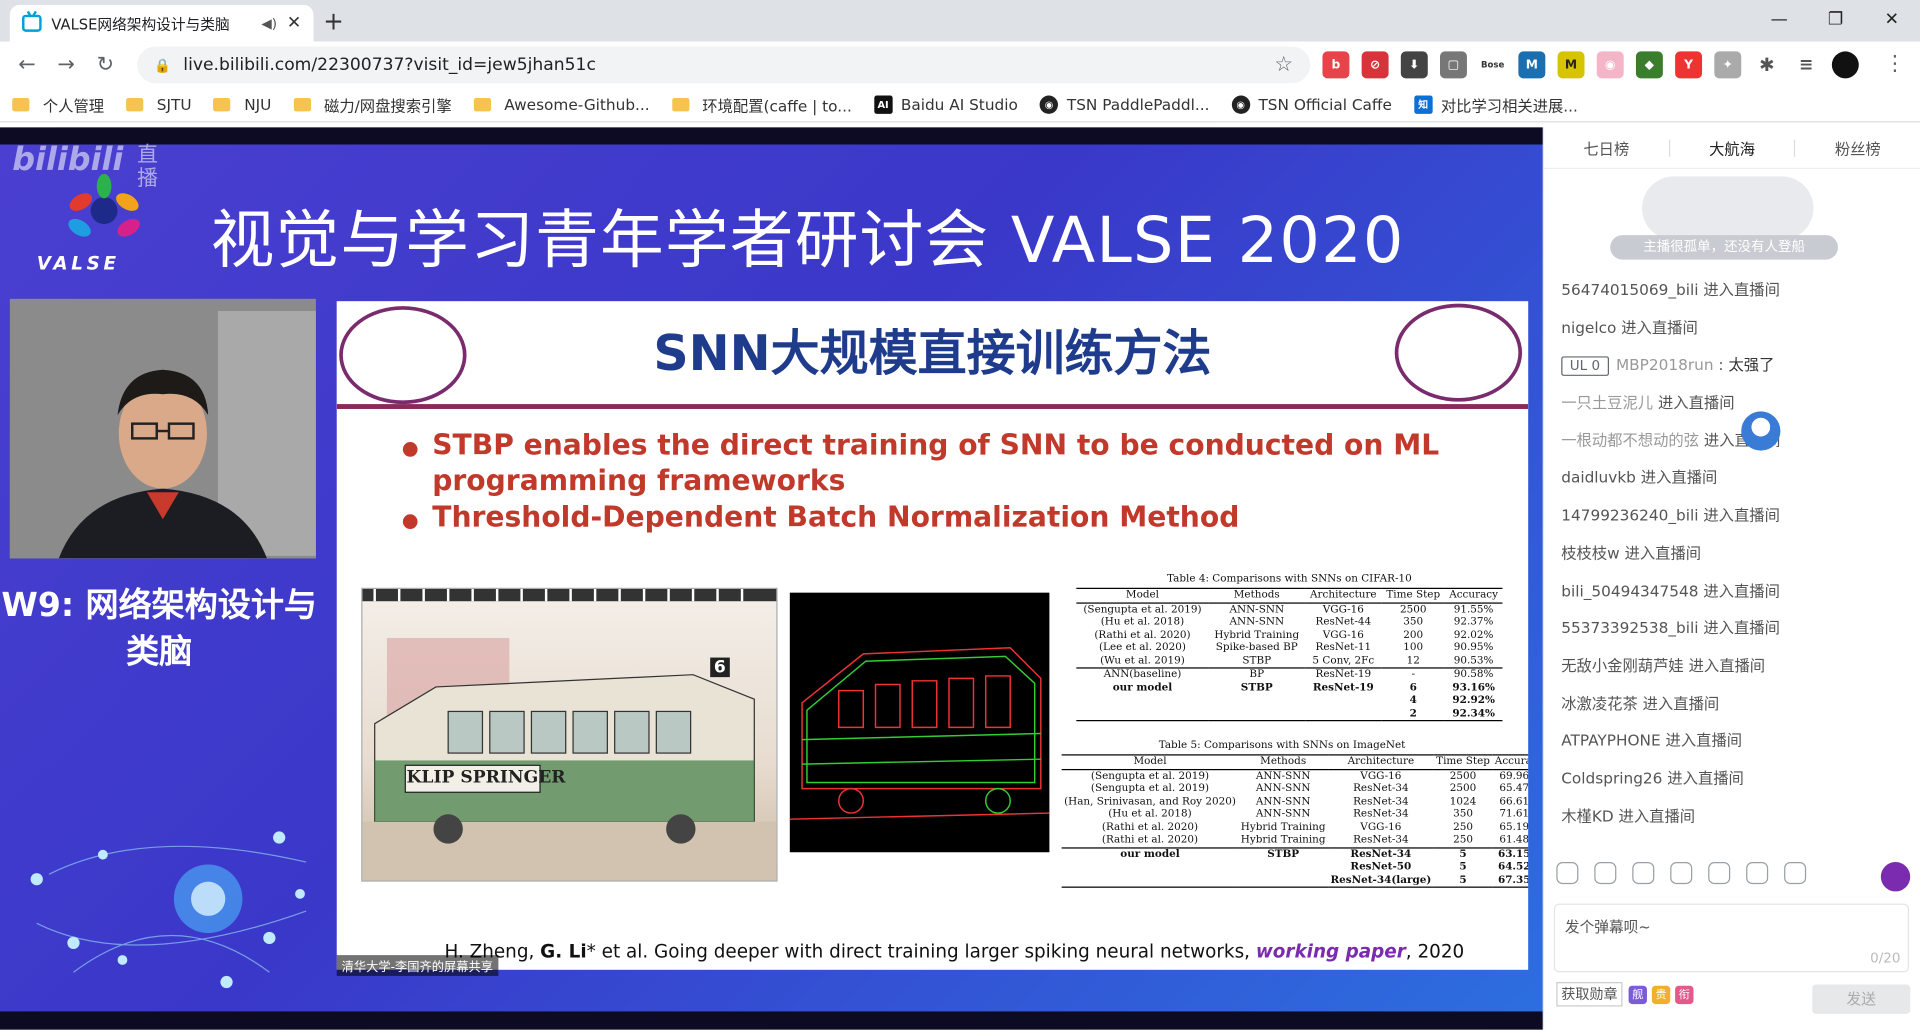  What do you see at coordinates (162, 428) in the screenshot?
I see `speaker-figure` at bounding box center [162, 428].